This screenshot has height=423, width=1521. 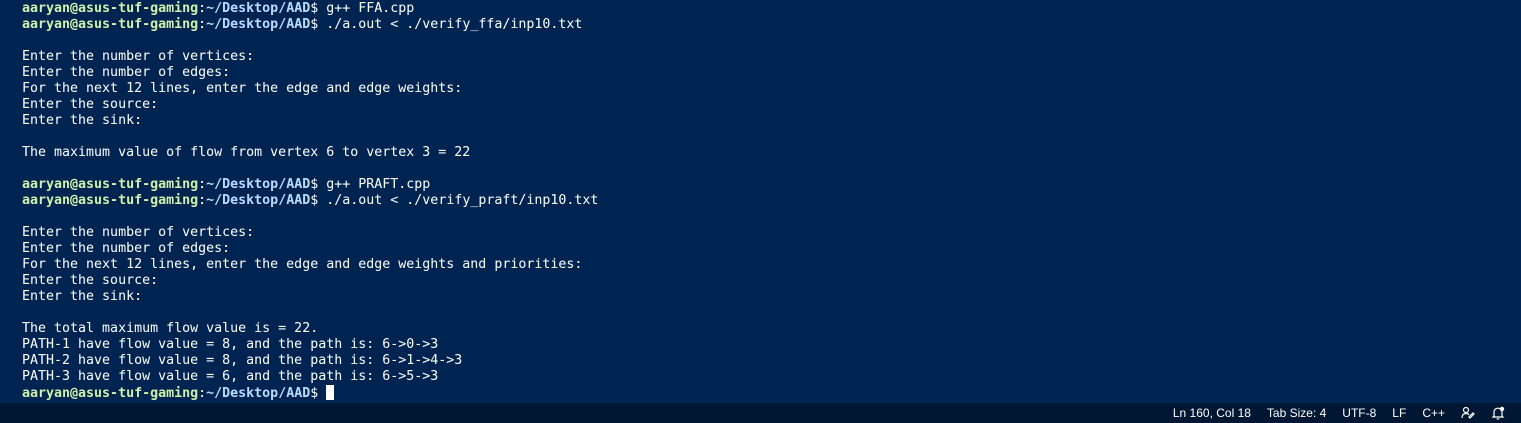 I want to click on command-text, so click(x=322, y=393).